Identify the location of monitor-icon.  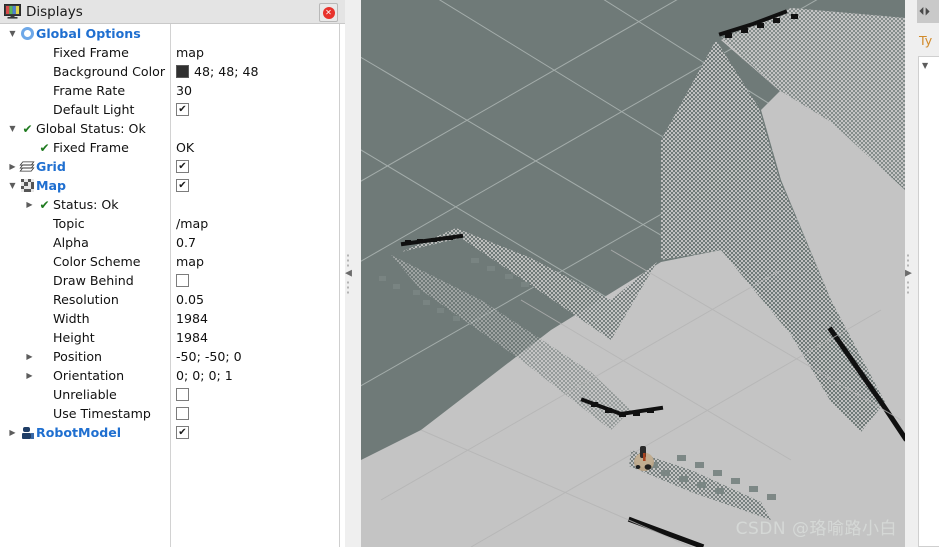
(12, 11).